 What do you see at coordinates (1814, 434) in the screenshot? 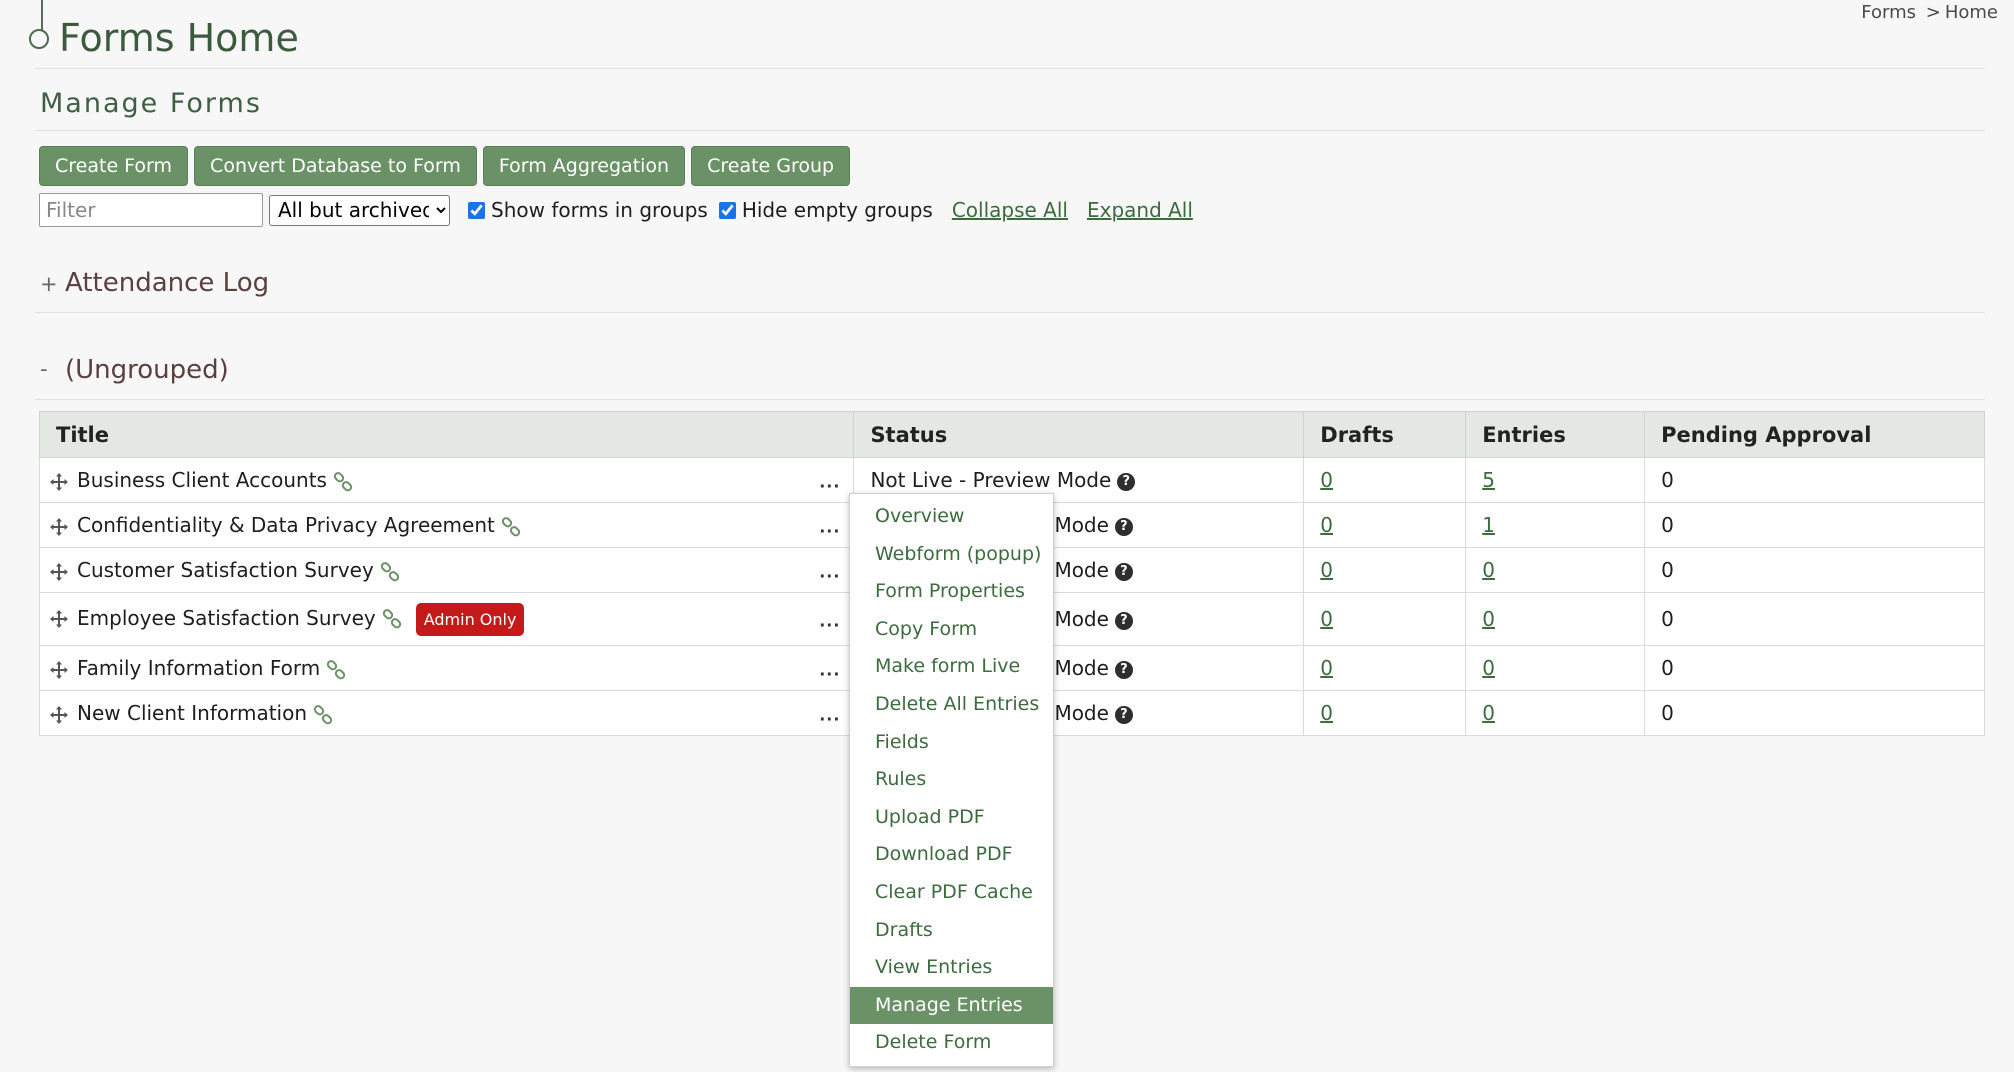
I see `column-header-pending: Pending Approval` at bounding box center [1814, 434].